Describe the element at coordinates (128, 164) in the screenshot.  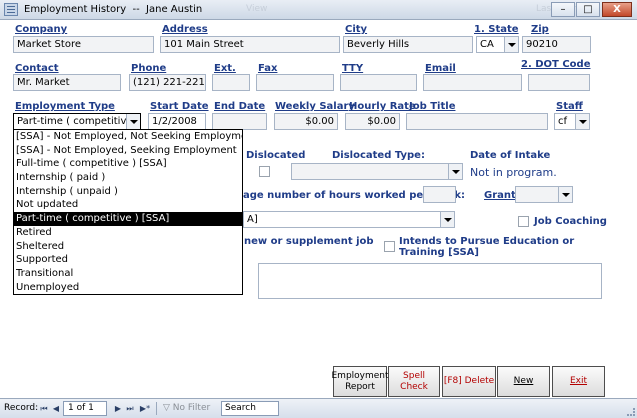
I see `employment-type-option: Full-time ( competitive ) [SSA]` at that location.